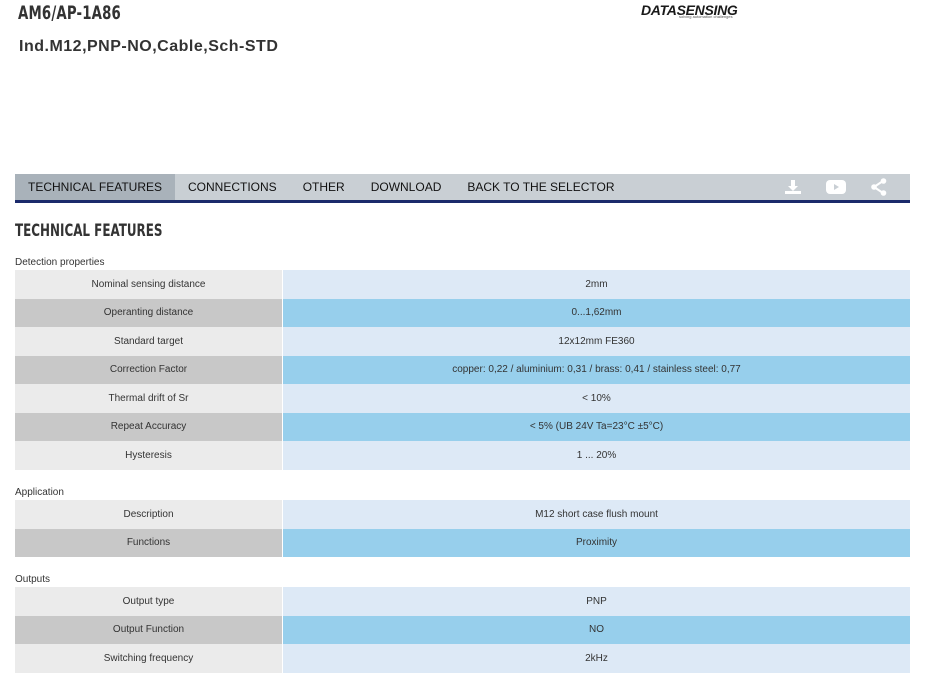 The height and width of the screenshot is (679, 931). I want to click on row-label: Operanting distance, so click(149, 312).